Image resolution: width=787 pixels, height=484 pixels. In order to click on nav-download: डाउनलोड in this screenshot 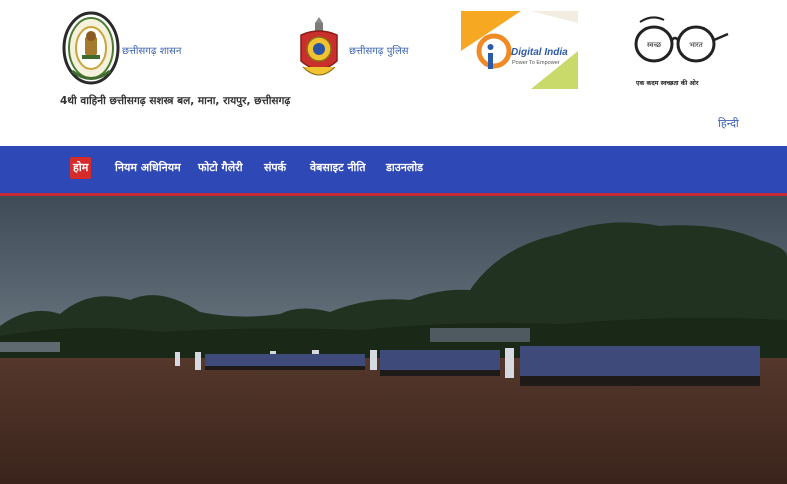, I will do `click(404, 168)`.